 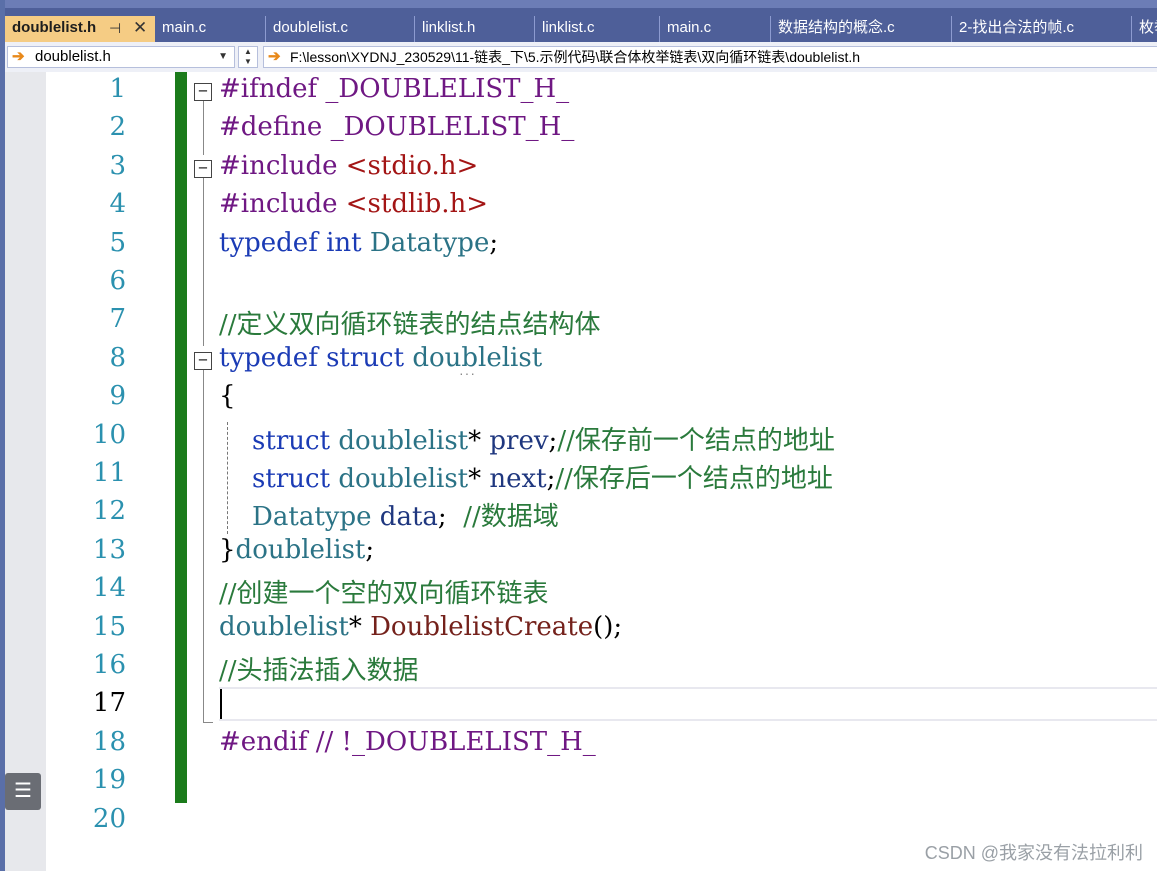 What do you see at coordinates (410, 325) in the screenshot?
I see `code-token: //定义双向循环链表的结点结构体` at bounding box center [410, 325].